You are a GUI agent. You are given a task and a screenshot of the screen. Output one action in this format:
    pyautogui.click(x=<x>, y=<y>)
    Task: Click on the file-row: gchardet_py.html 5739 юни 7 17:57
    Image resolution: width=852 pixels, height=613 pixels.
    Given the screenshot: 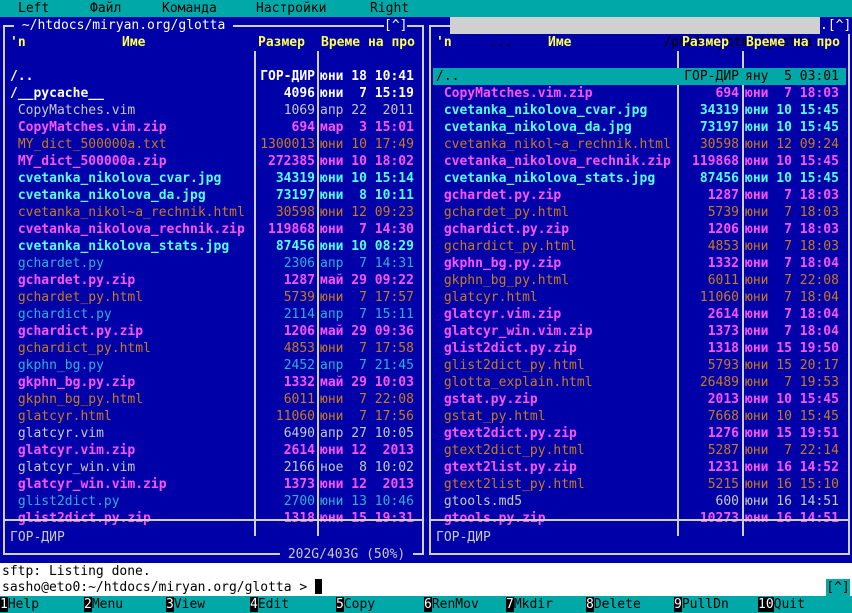 What is the action you would take?
    pyautogui.click(x=213, y=297)
    